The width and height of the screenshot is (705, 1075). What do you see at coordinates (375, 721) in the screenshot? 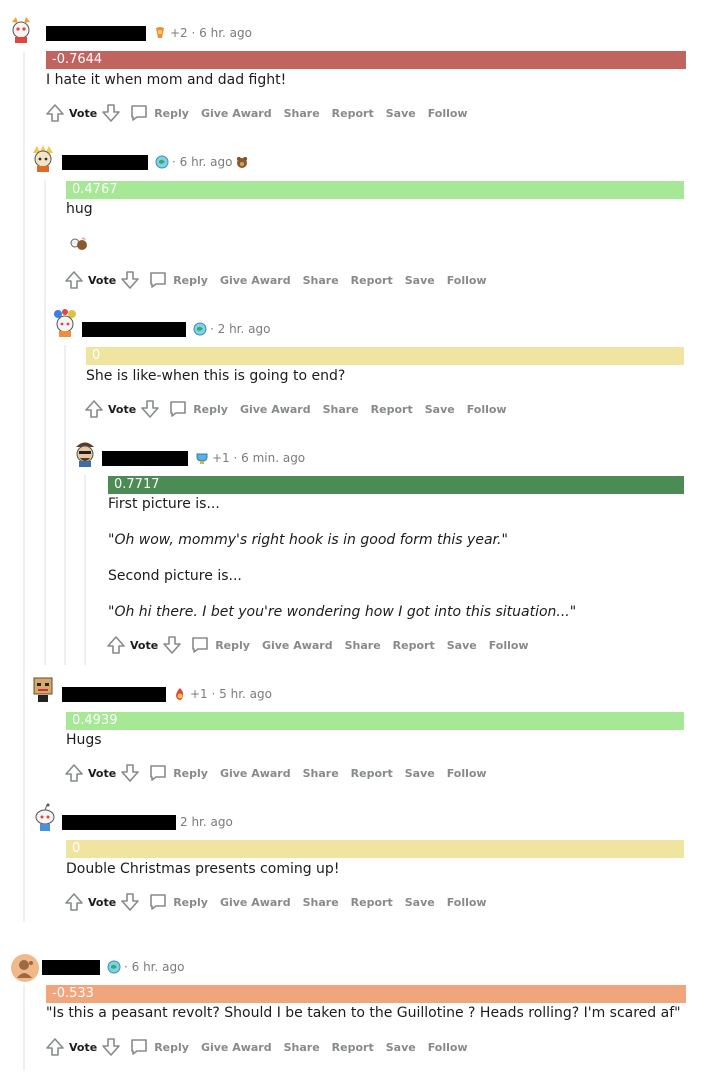
I see `sentiment-score-bar: 0.4939` at bounding box center [375, 721].